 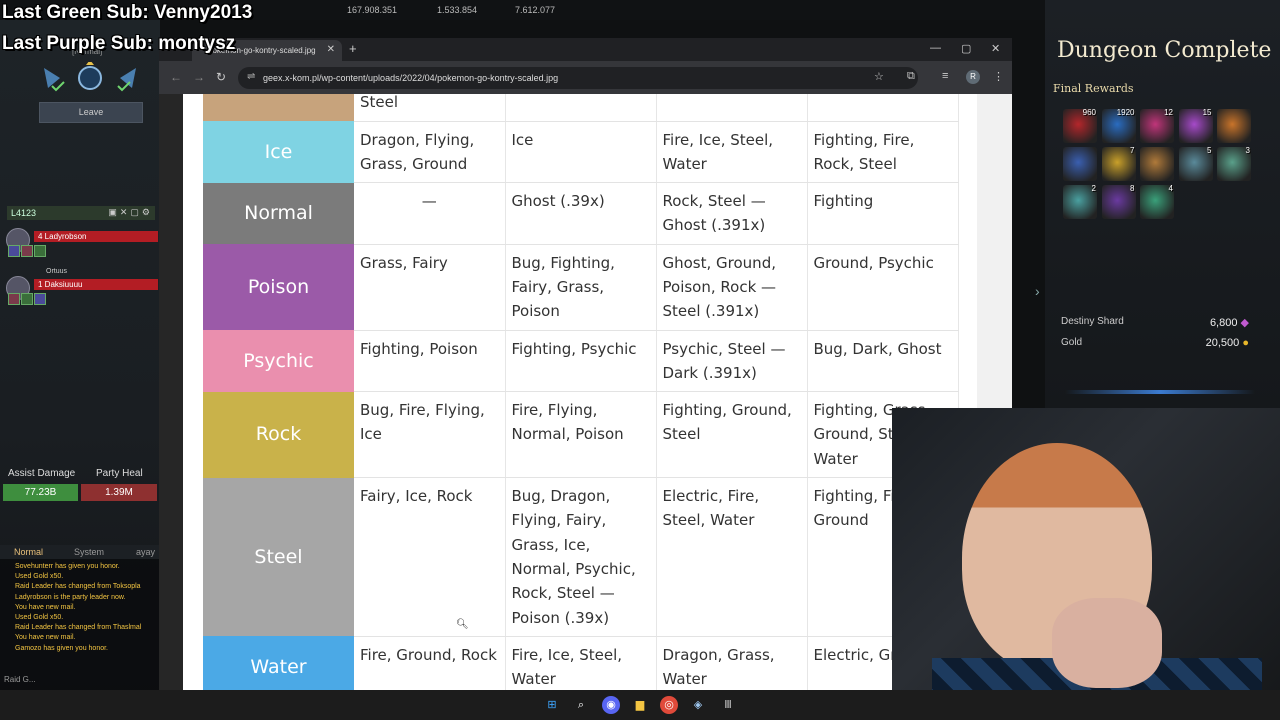 What do you see at coordinates (1132, 188) in the screenshot?
I see `reward-count: 8` at bounding box center [1132, 188].